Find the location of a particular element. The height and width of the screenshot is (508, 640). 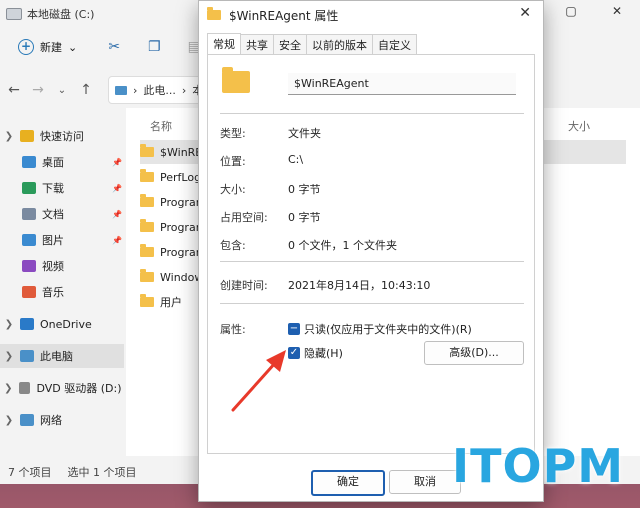

selected-count: 选中 1 个项目 is located at coordinates (102, 472).